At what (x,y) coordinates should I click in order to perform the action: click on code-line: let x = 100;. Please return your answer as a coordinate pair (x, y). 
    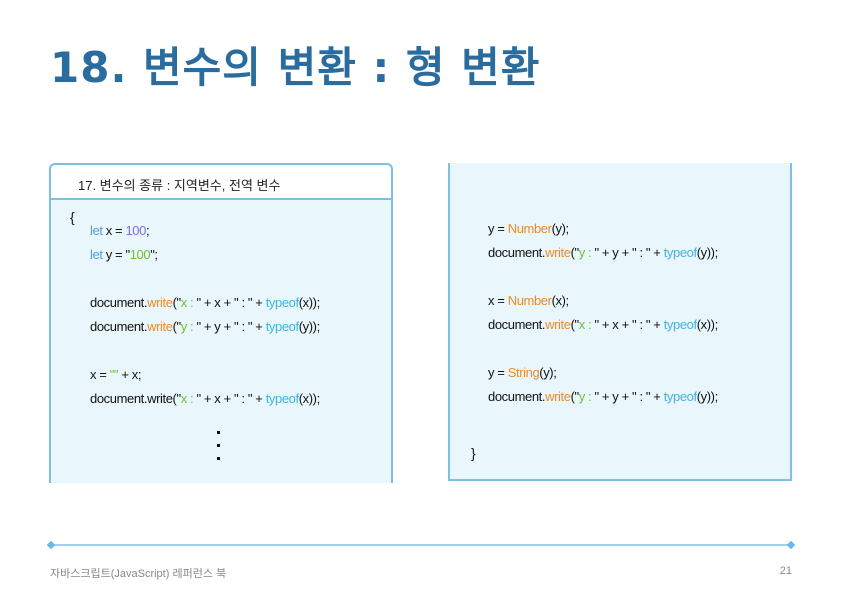
    Looking at the image, I should click on (120, 230).